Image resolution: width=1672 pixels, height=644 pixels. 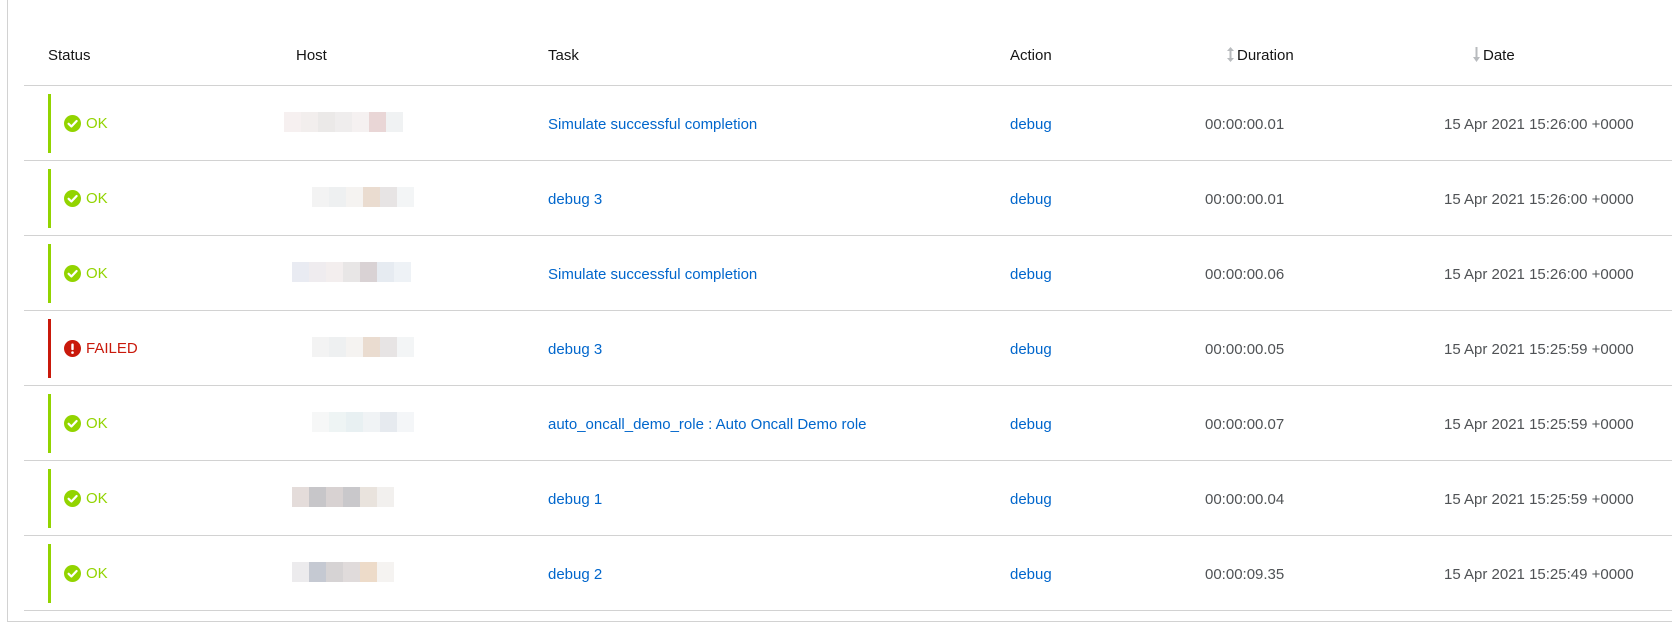 I want to click on exclamation-circle-icon, so click(x=72, y=348).